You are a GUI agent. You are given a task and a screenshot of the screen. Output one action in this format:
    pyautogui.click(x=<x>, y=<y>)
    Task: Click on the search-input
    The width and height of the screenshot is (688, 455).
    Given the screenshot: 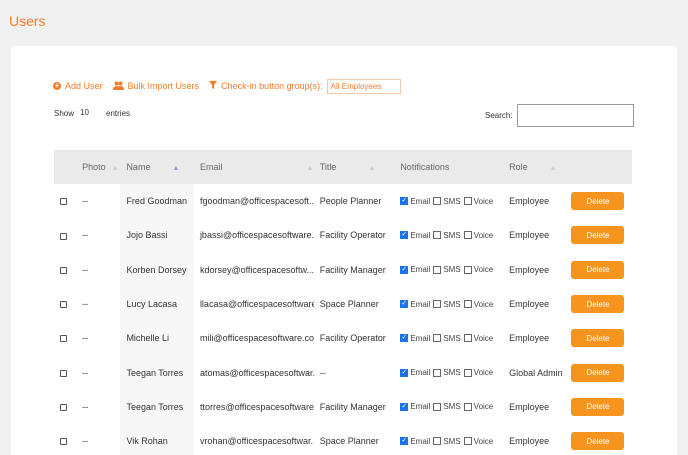 What is the action you would take?
    pyautogui.click(x=575, y=115)
    